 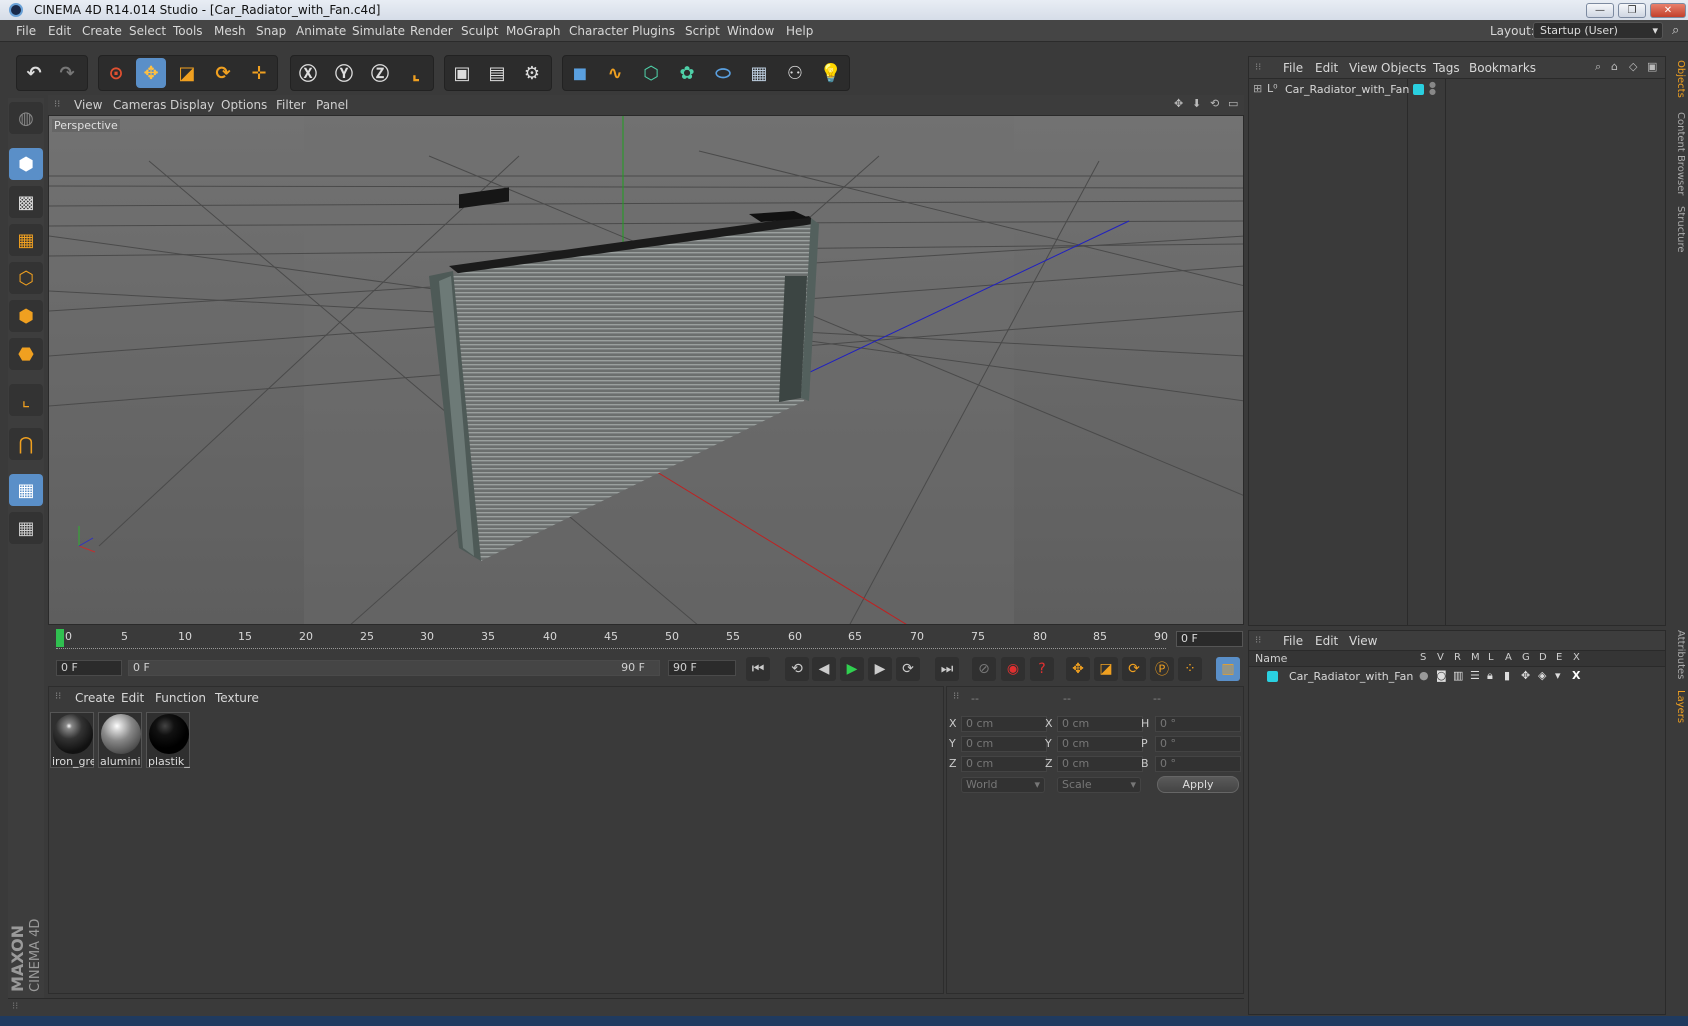 What do you see at coordinates (187, 73) in the screenshot?
I see `scale-icon: ◪` at bounding box center [187, 73].